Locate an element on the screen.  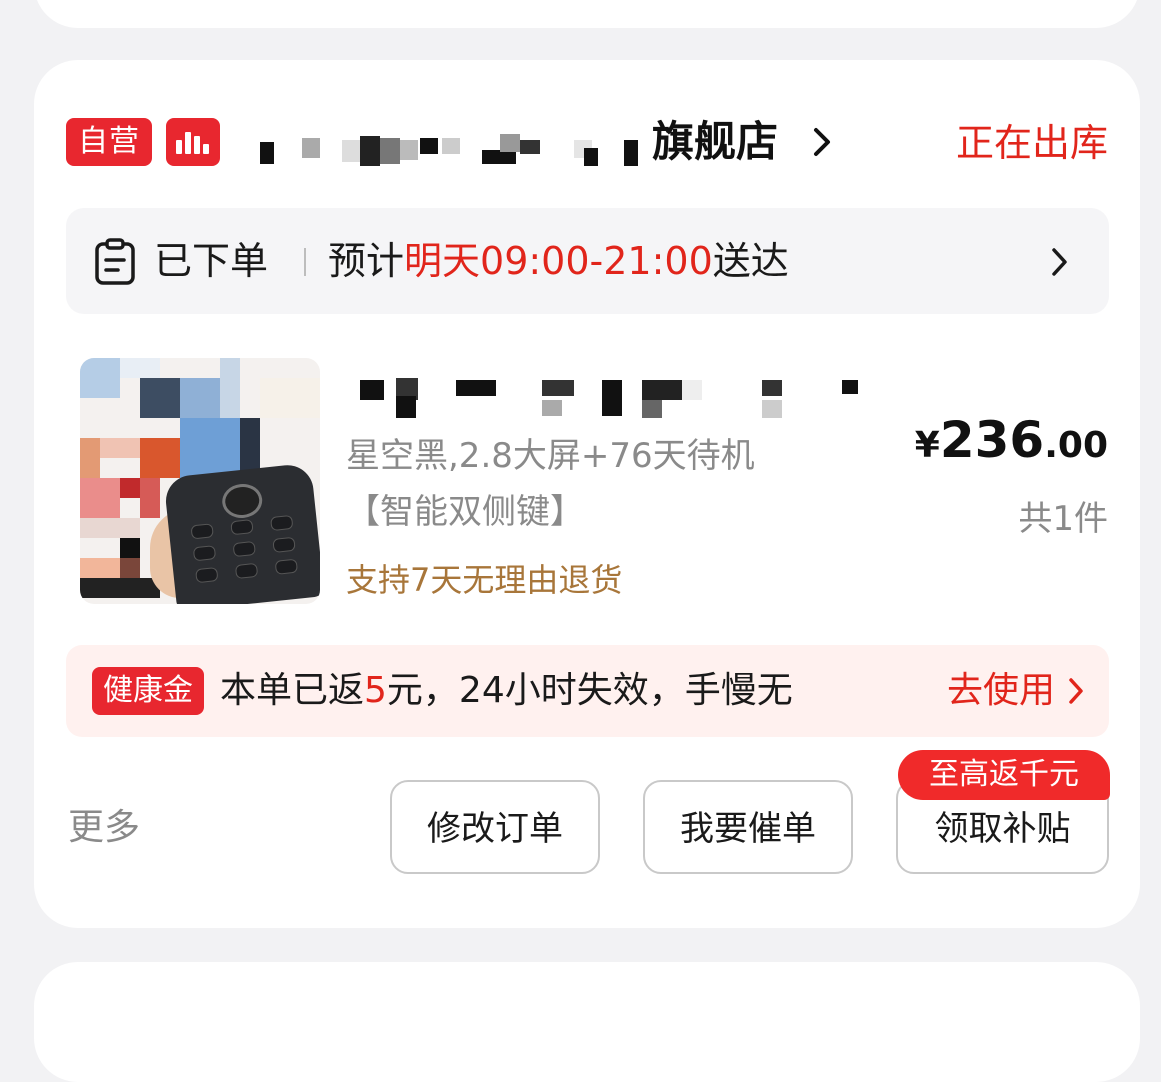
product-spec-2: 【智能双侧键】 is located at coordinates (465, 512).